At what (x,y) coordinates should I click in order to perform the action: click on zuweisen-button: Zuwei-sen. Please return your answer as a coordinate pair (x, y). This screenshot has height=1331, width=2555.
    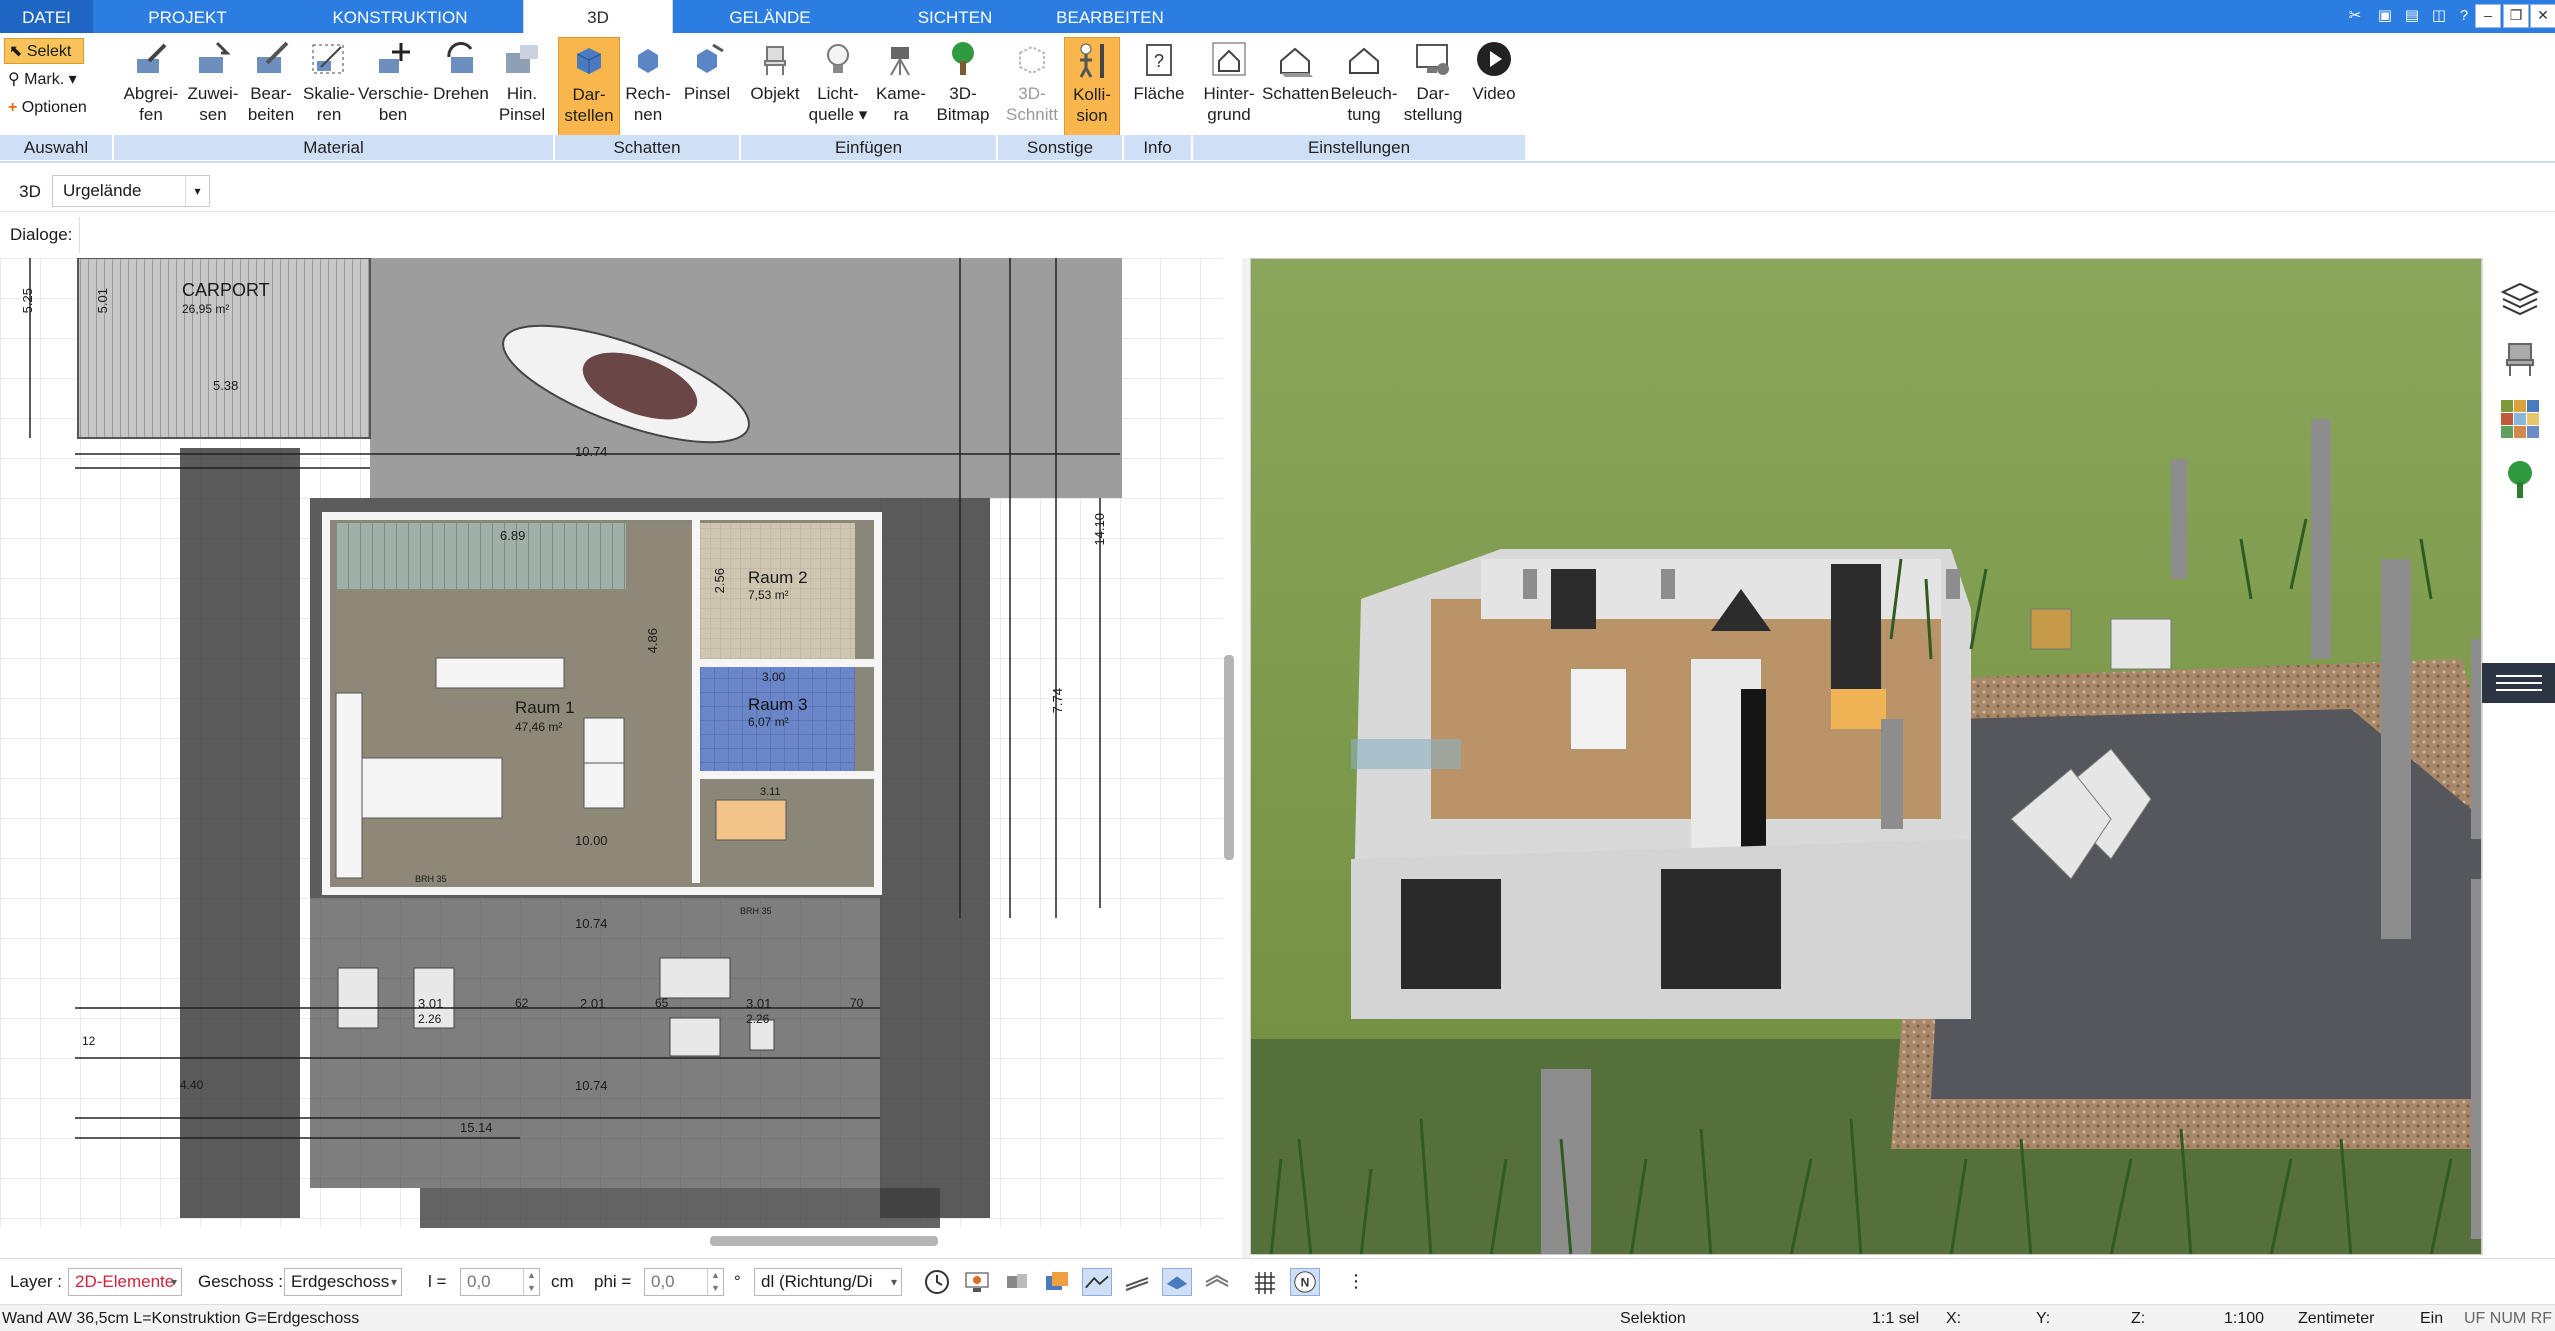
    Looking at the image, I should click on (213, 87).